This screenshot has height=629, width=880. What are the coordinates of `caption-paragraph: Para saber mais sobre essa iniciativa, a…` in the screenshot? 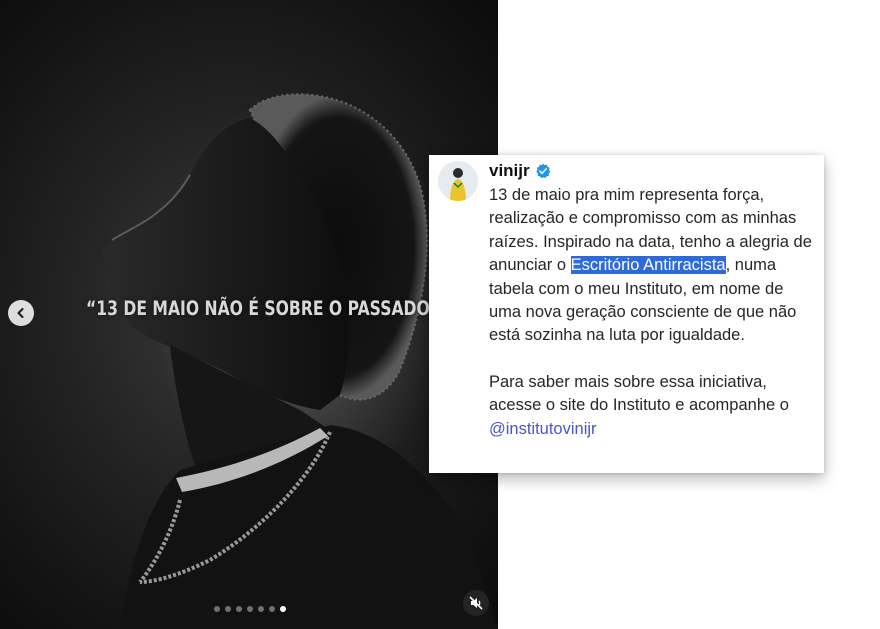 It's located at (651, 406).